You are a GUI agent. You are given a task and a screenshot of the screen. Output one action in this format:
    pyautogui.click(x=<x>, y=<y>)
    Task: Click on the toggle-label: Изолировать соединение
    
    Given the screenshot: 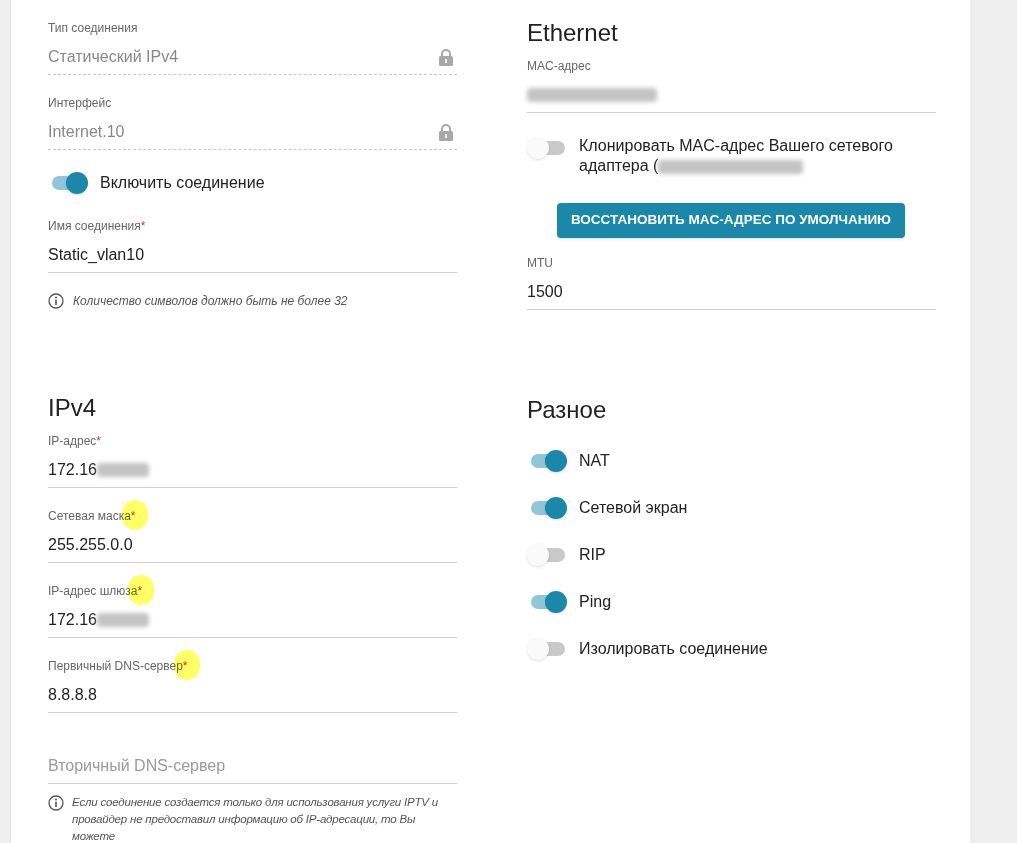 What is the action you would take?
    pyautogui.click(x=673, y=649)
    